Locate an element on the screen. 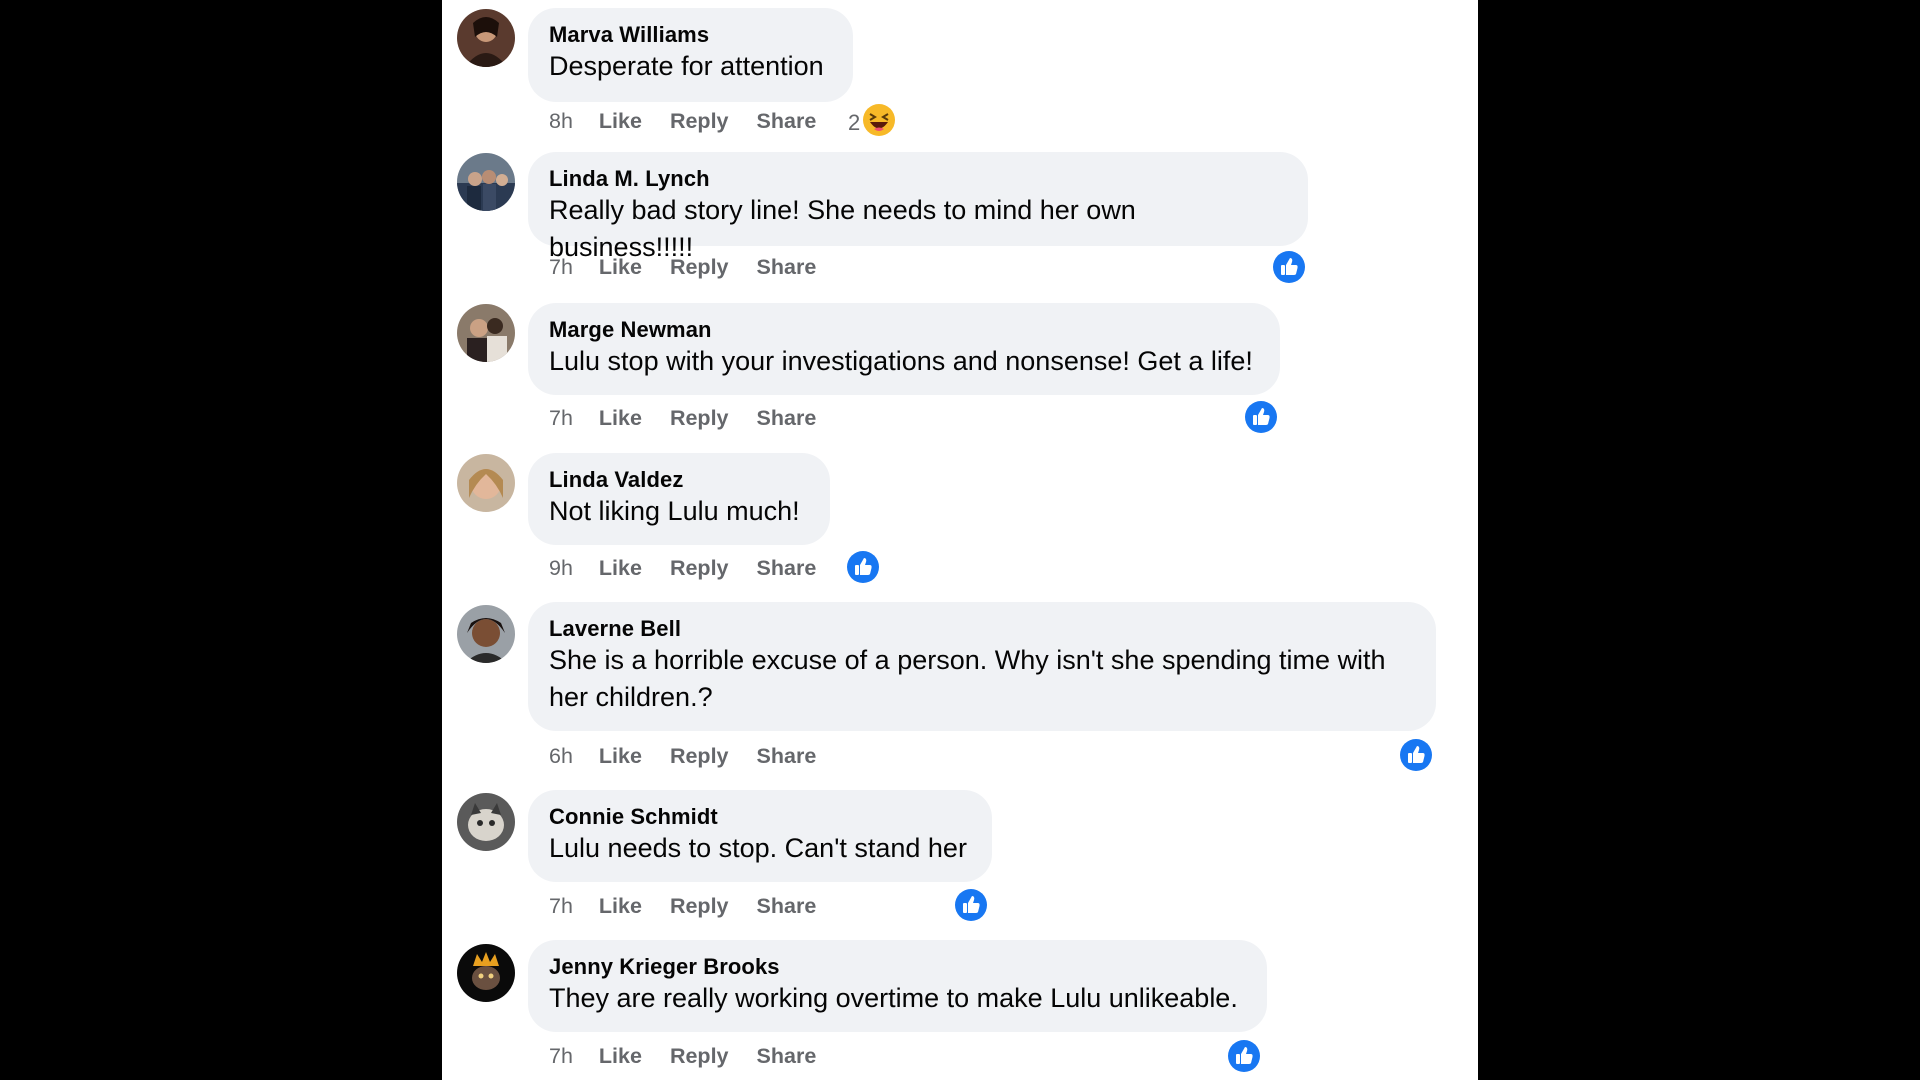 This screenshot has height=1080, width=1920. haha-icon is located at coordinates (879, 120).